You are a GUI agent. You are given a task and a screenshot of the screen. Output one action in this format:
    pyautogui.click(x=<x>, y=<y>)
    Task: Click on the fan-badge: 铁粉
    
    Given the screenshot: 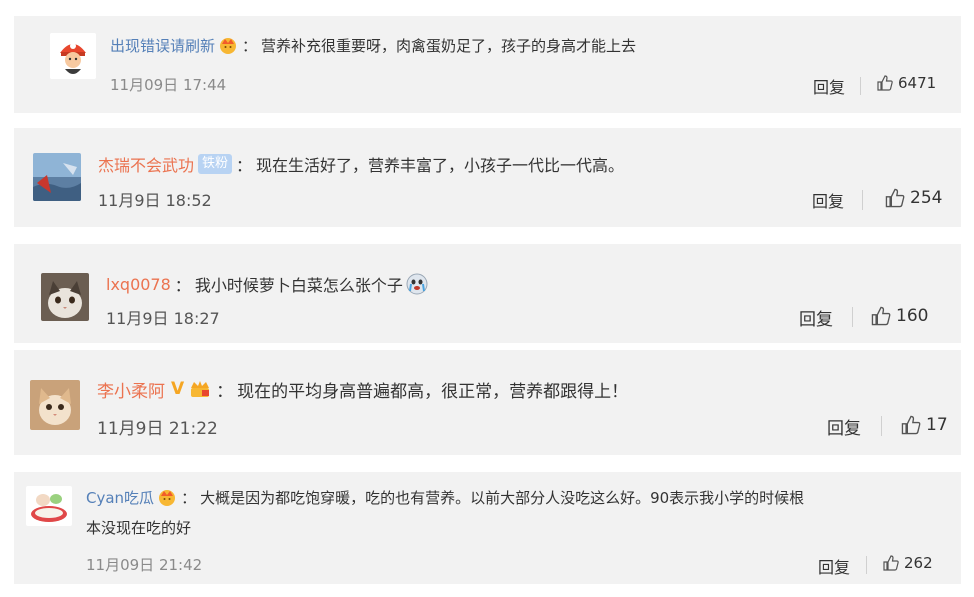 What is the action you would take?
    pyautogui.click(x=215, y=164)
    